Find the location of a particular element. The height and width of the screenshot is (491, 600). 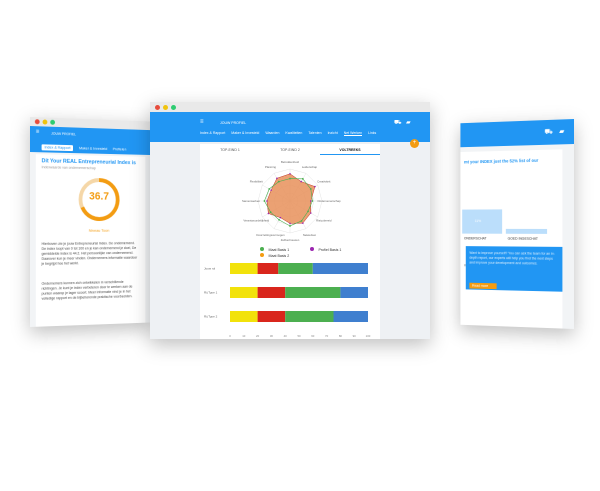

bar-category-label: Rij Type 2 is located at coordinates (211, 317).